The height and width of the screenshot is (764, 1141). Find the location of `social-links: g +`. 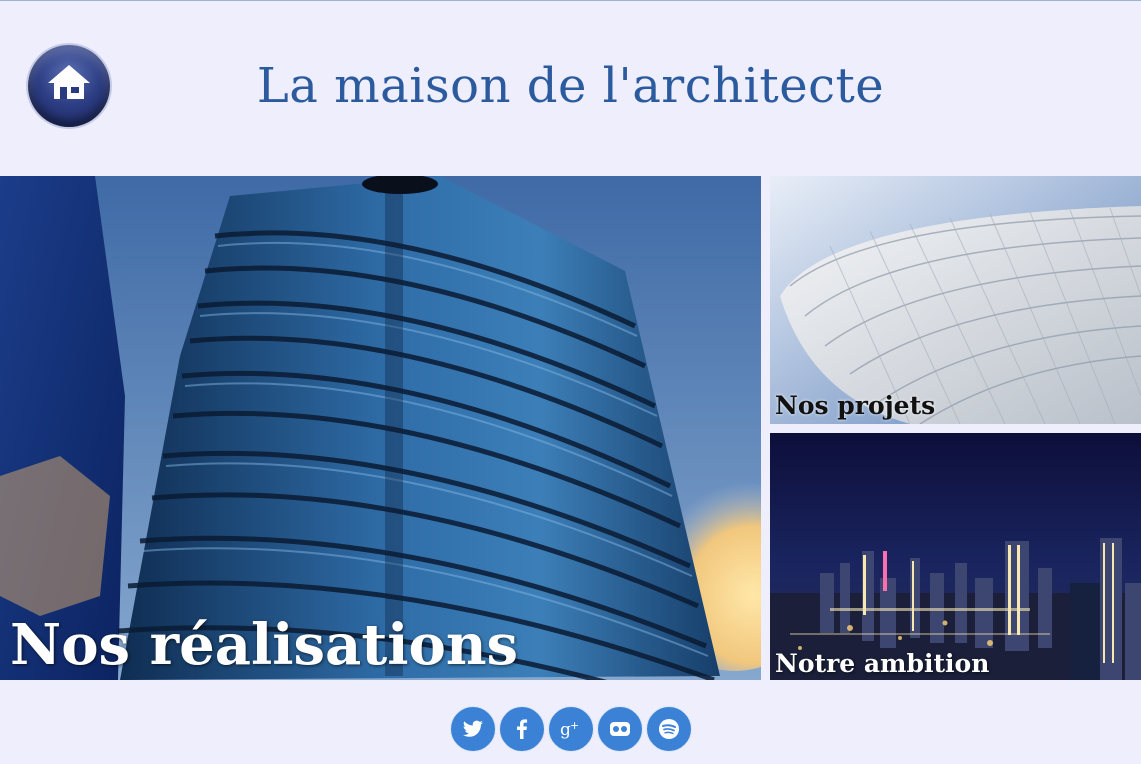

social-links: g + is located at coordinates (570, 729).